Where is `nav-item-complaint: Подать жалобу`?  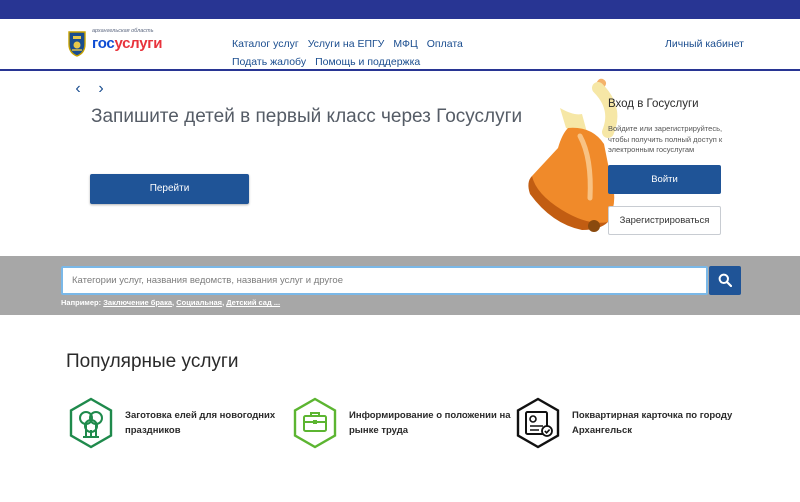 nav-item-complaint: Подать жалобу is located at coordinates (269, 62).